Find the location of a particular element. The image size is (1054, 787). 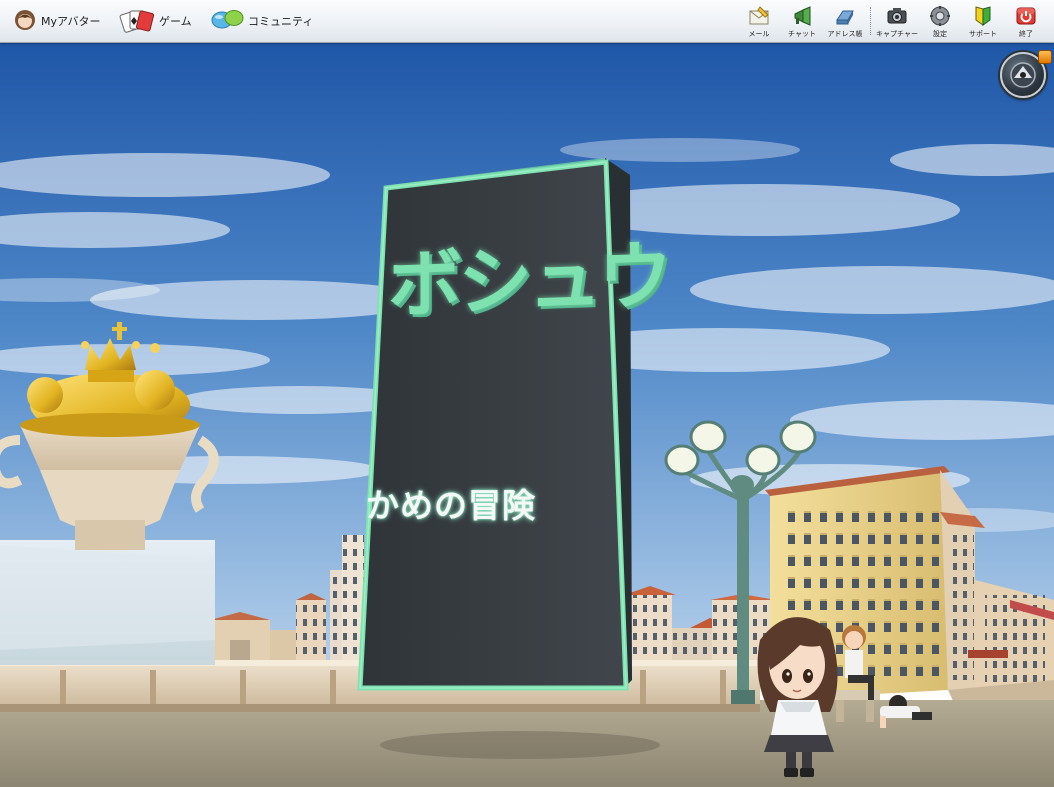

exit-label: 終了 is located at coordinates (1026, 34).